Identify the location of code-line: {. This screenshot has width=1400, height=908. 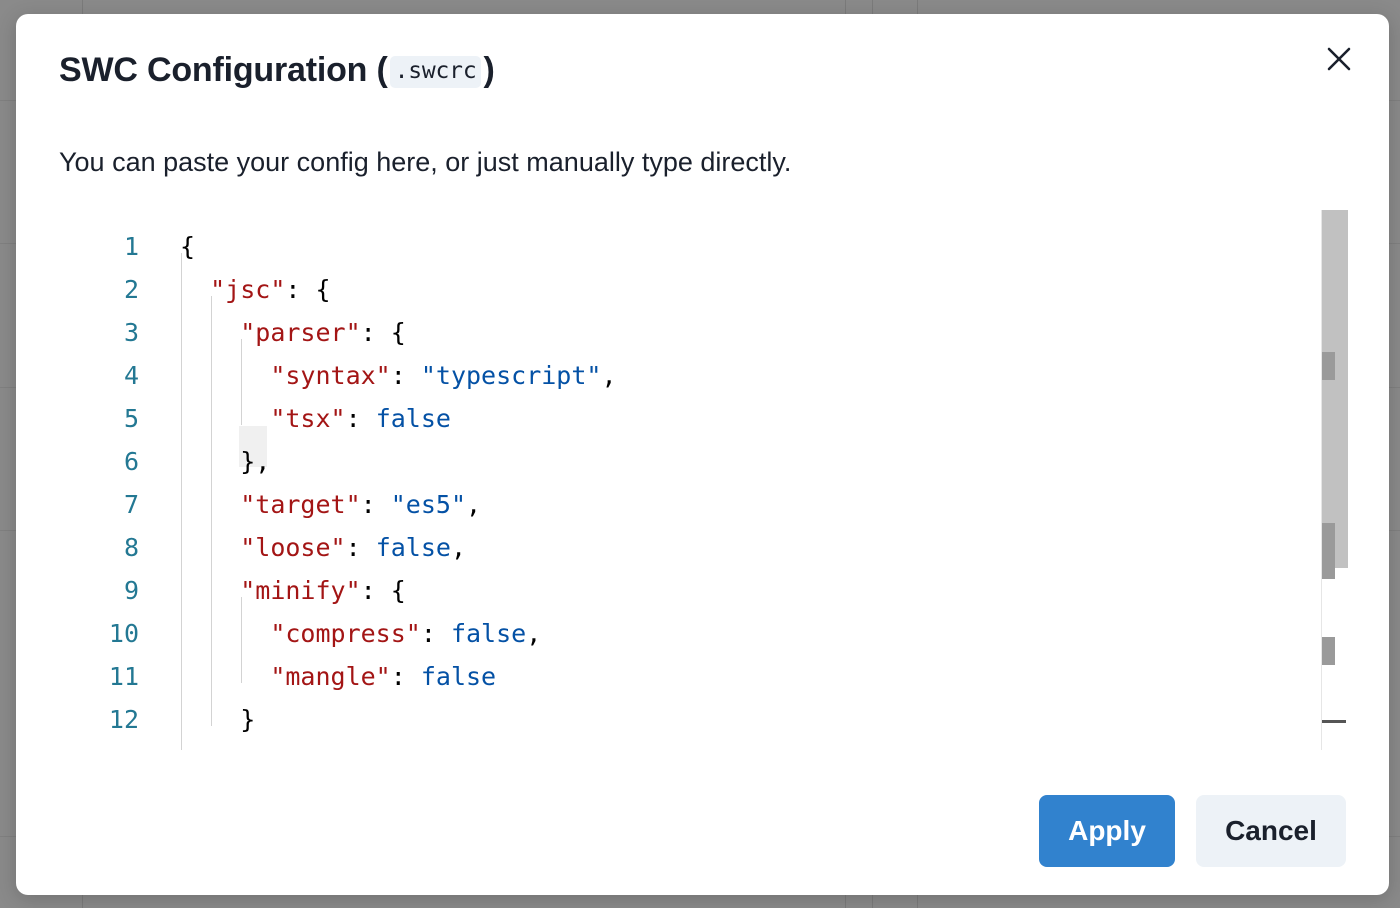
(187, 246).